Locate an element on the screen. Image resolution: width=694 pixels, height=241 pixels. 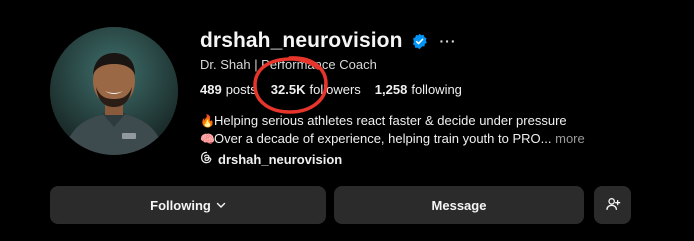
bio-more-link: more is located at coordinates (570, 138).